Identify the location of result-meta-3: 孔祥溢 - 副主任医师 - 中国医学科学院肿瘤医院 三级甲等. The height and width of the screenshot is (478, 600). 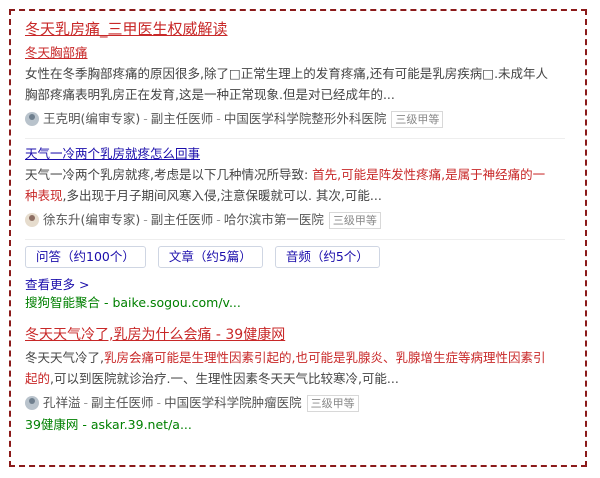
(295, 403).